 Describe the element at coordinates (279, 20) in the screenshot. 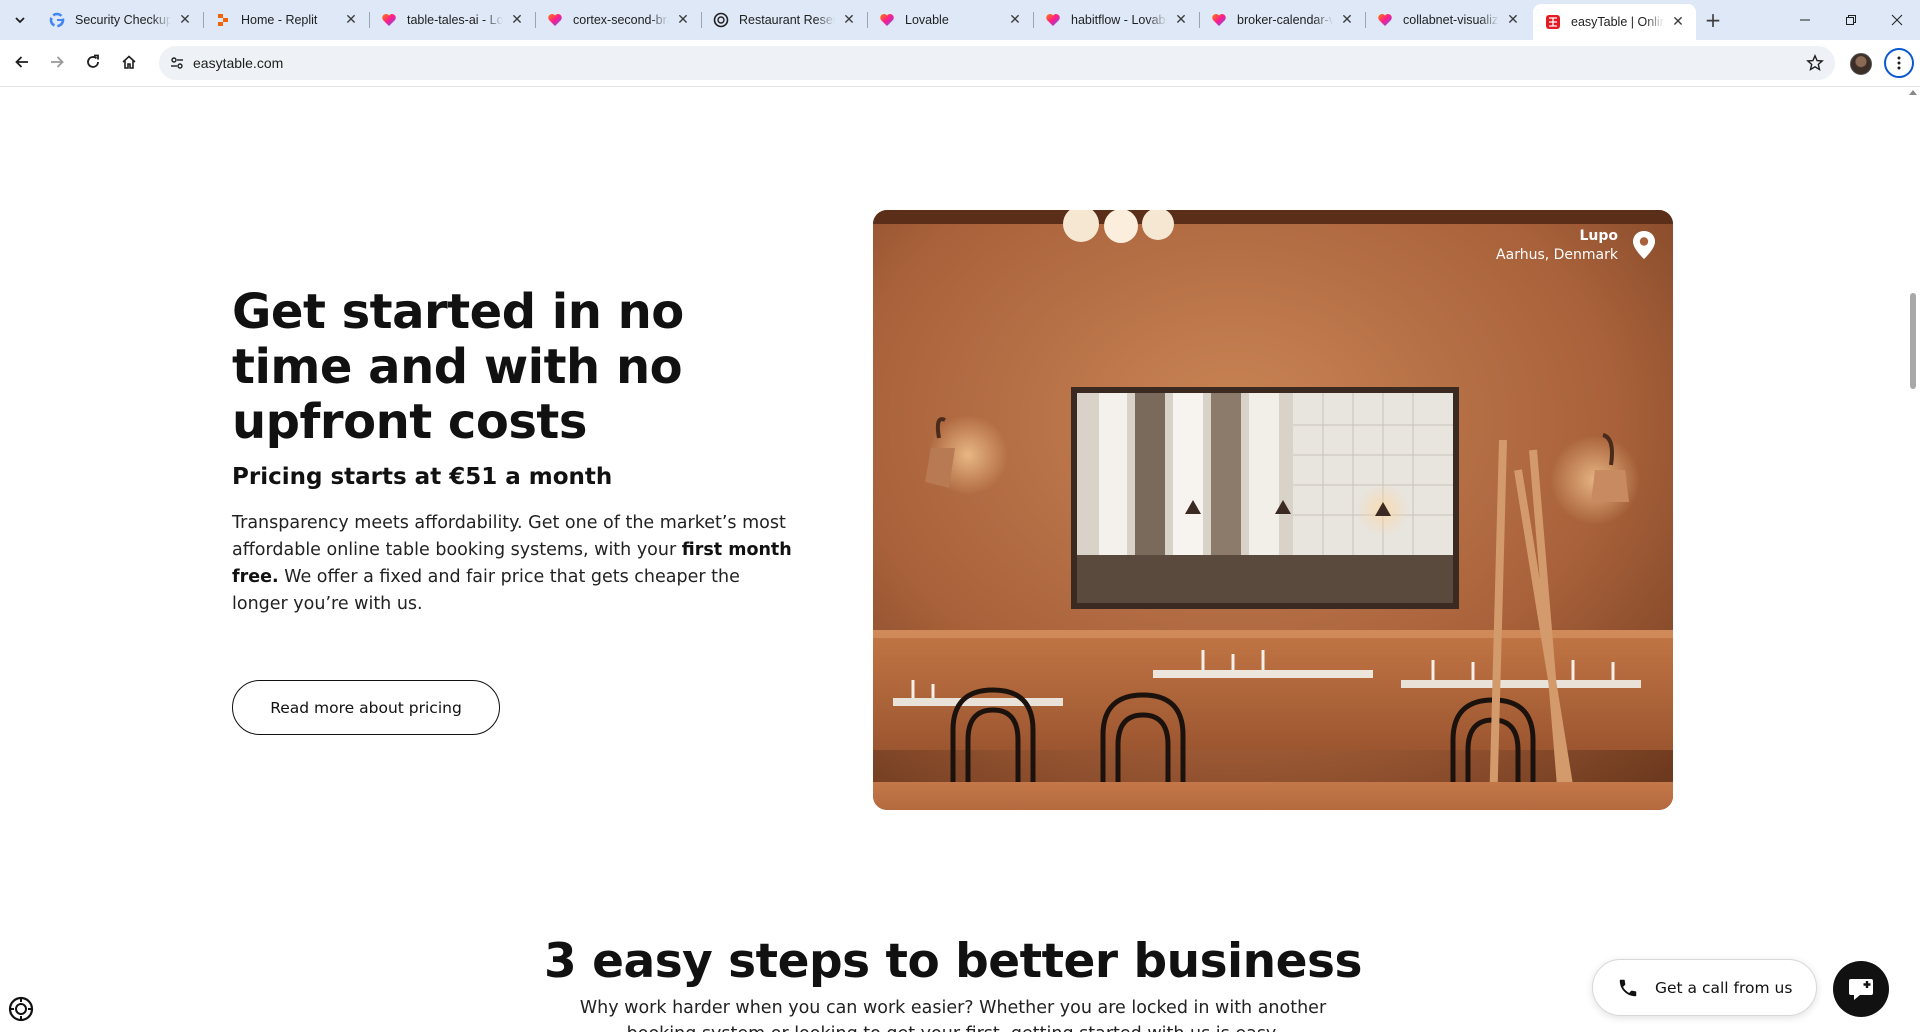

I see `tab-title: Home - Replit` at that location.